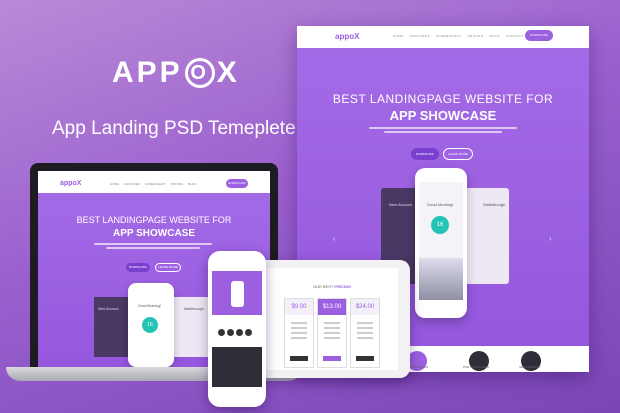  Describe the element at coordinates (299, 333) in the screenshot. I see `pricing-card-basic: $9.00` at that location.